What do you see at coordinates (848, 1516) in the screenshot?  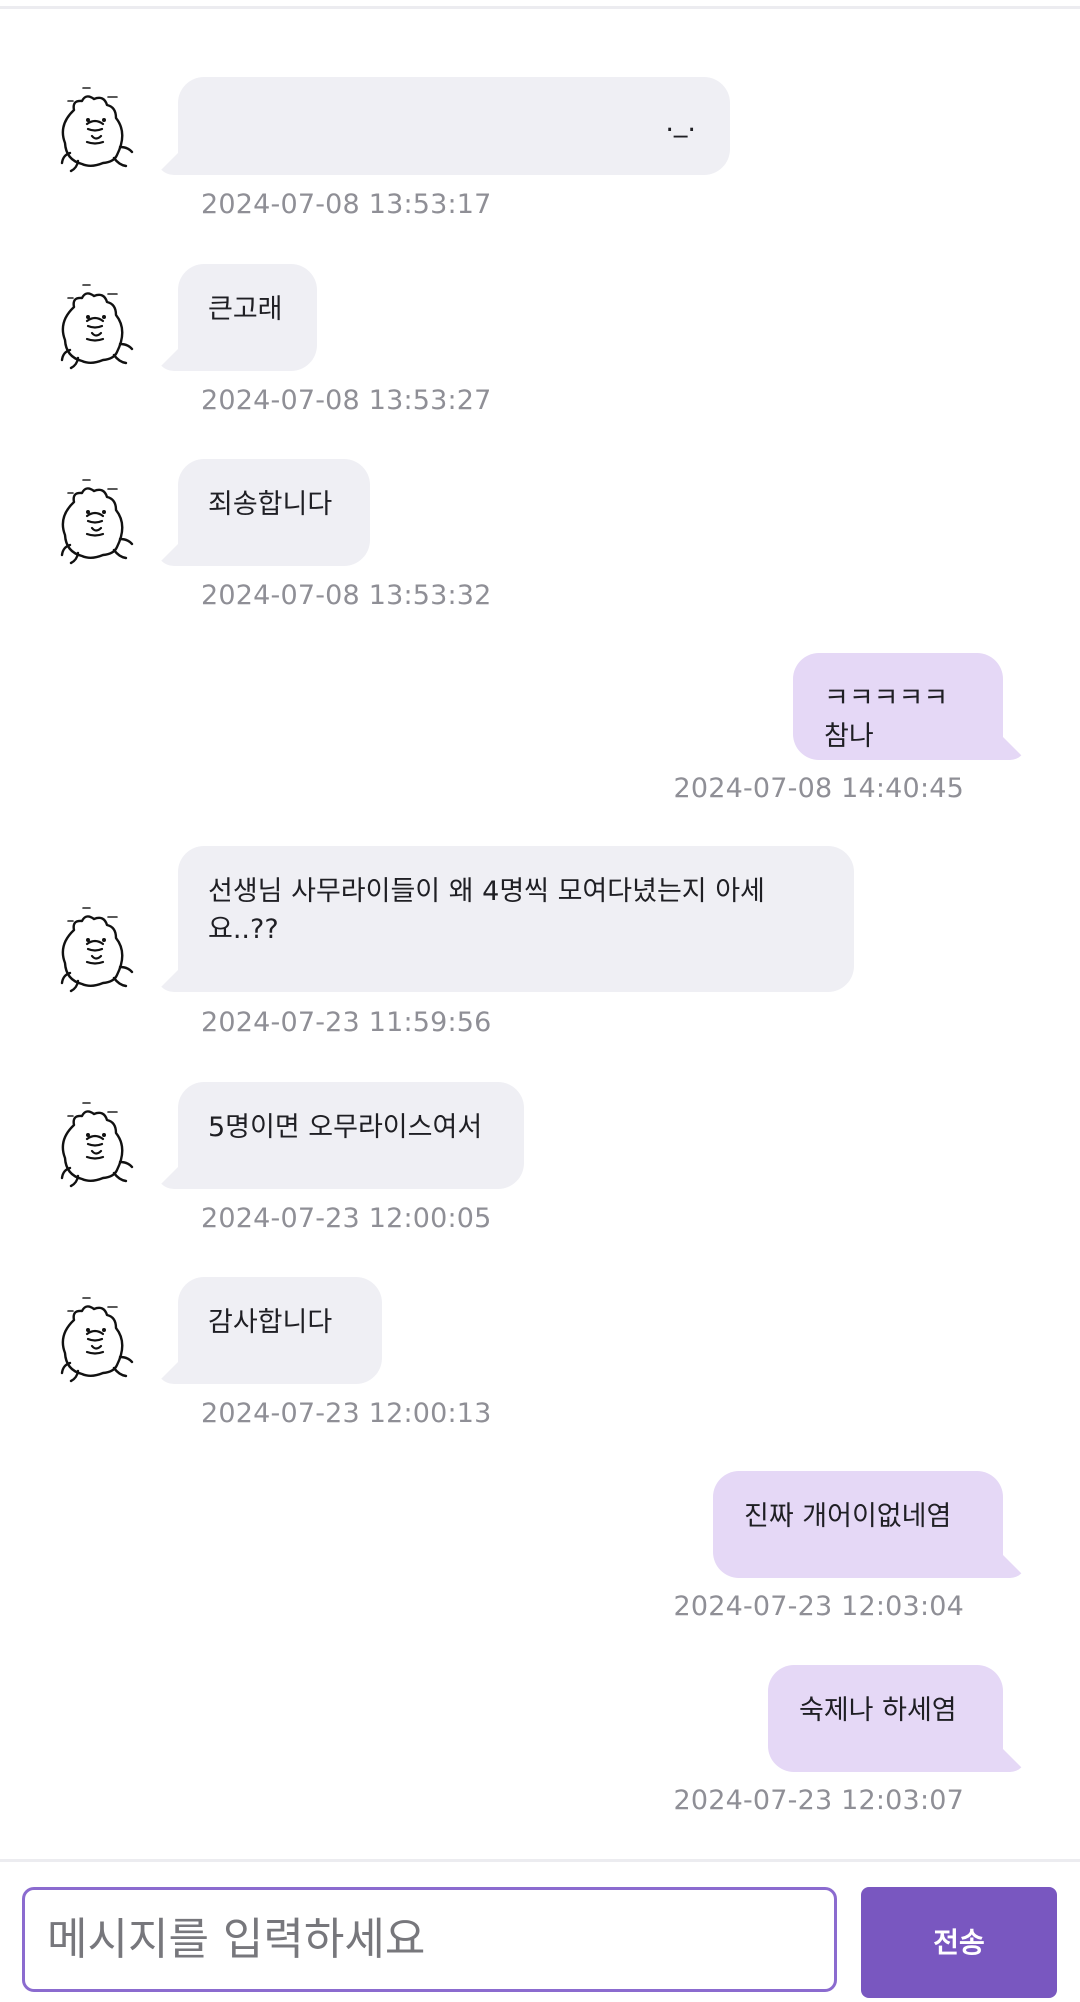 I see `message-text: 진짜 개어이없네염` at bounding box center [848, 1516].